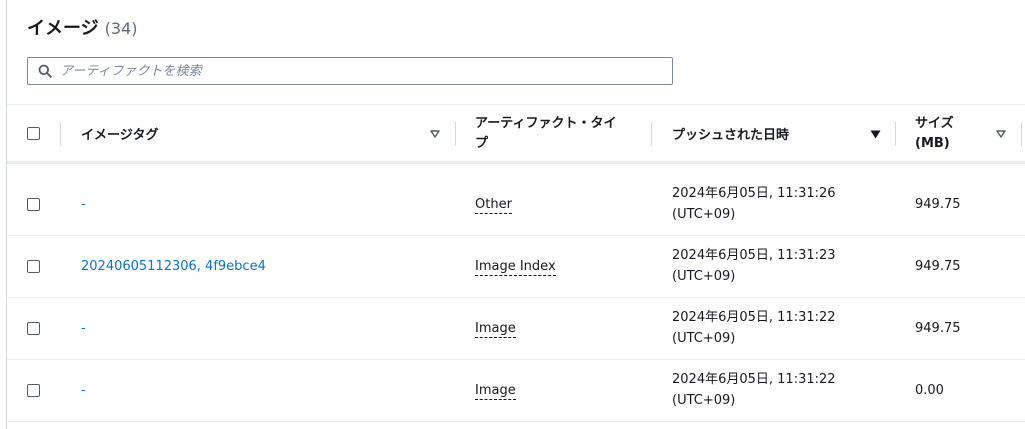 This screenshot has height=429, width=1025. What do you see at coordinates (731, 135) in the screenshot?
I see `column-header-pushed-at-label: プッシュされた日時` at bounding box center [731, 135].